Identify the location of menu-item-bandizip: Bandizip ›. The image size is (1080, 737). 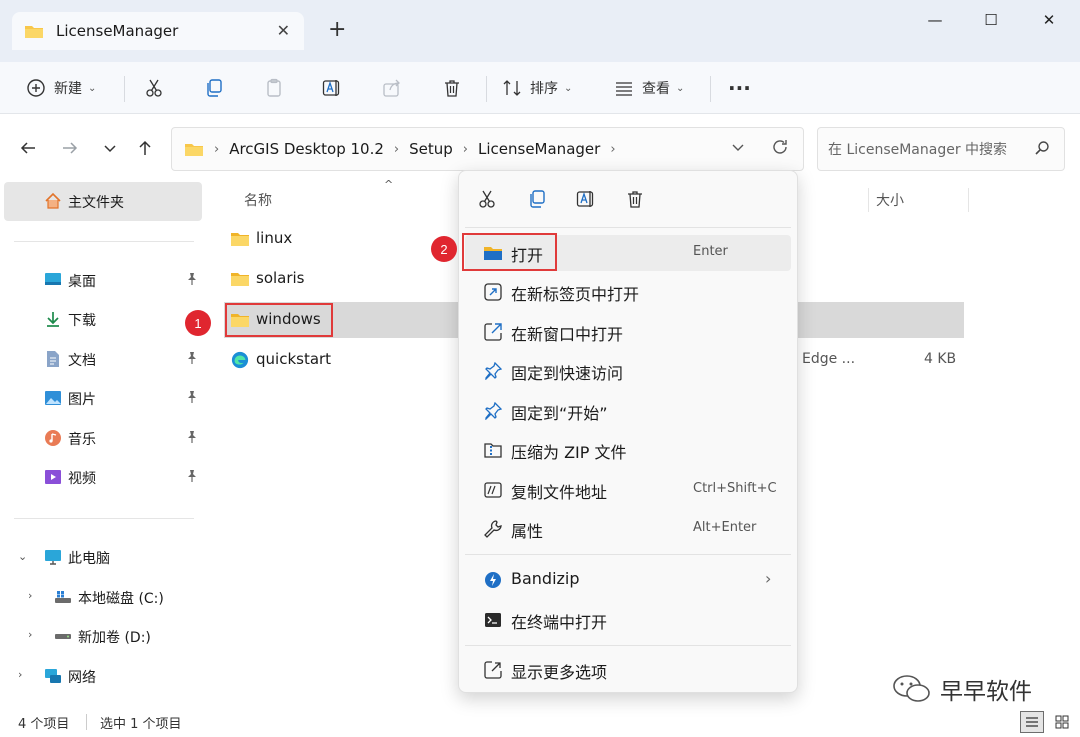
(628, 580).